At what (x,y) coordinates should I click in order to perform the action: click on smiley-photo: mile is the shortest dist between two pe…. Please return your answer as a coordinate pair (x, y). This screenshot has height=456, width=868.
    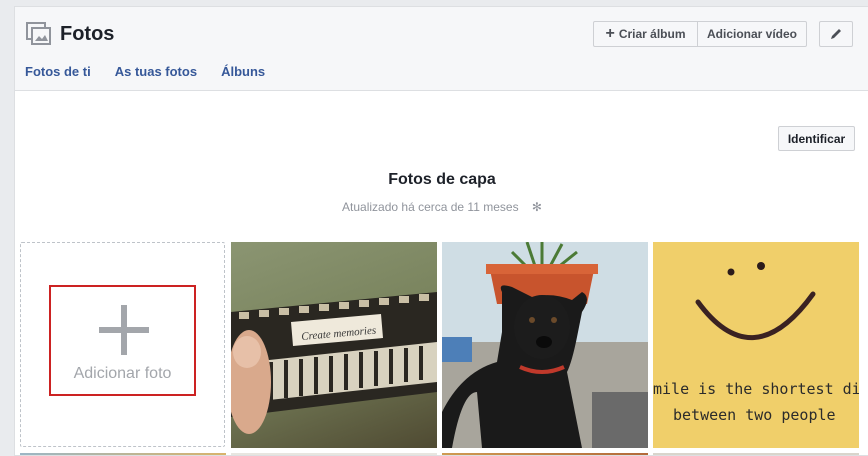
    Looking at the image, I should click on (756, 345).